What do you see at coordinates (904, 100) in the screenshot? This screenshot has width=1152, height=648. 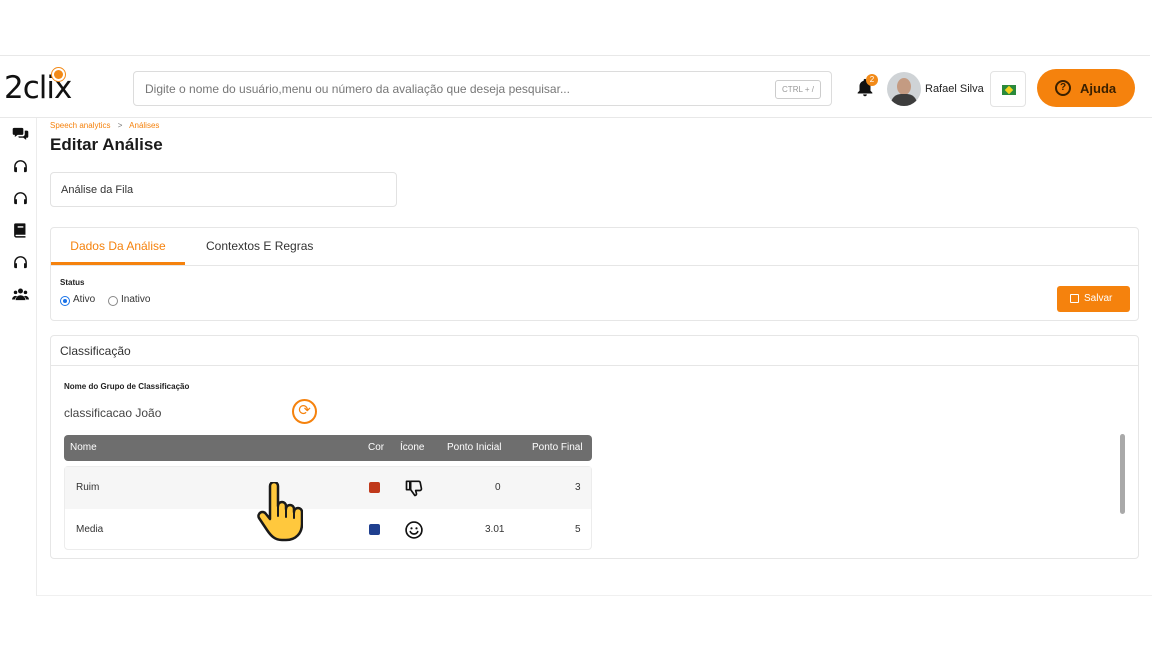 I see `avatar-body` at bounding box center [904, 100].